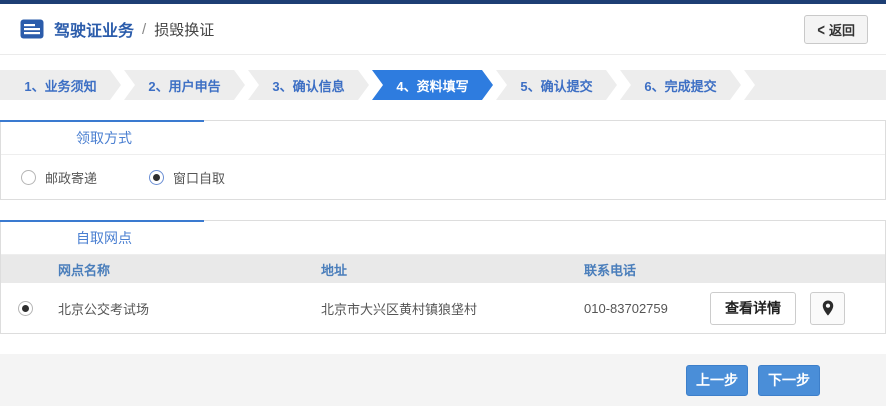  I want to click on step-filler, so click(815, 85).